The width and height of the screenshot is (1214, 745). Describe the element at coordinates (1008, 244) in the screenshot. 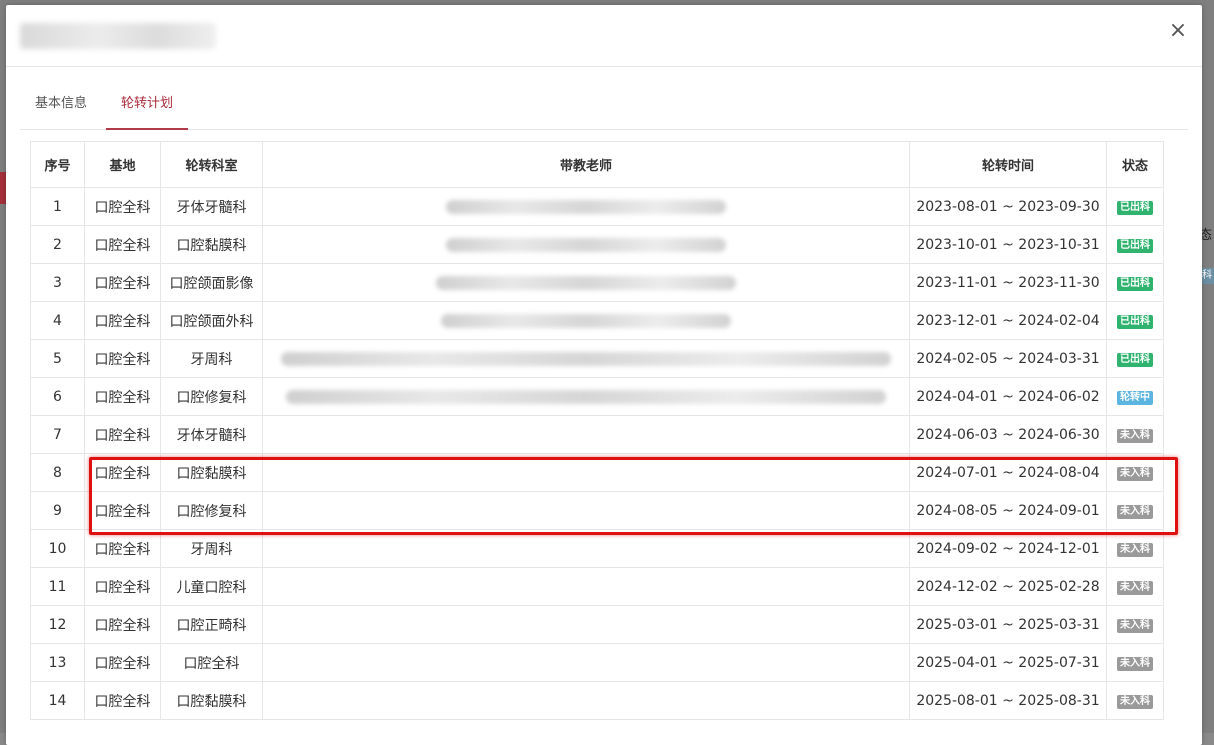

I see `row-rotation-time: 2023-10-01 ~ 2023-10-31` at that location.